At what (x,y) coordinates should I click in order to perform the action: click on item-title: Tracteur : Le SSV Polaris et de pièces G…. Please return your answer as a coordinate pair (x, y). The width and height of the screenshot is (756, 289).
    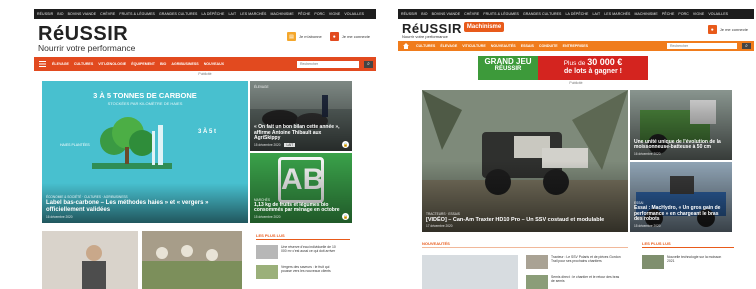
    Looking at the image, I should click on (586, 259).